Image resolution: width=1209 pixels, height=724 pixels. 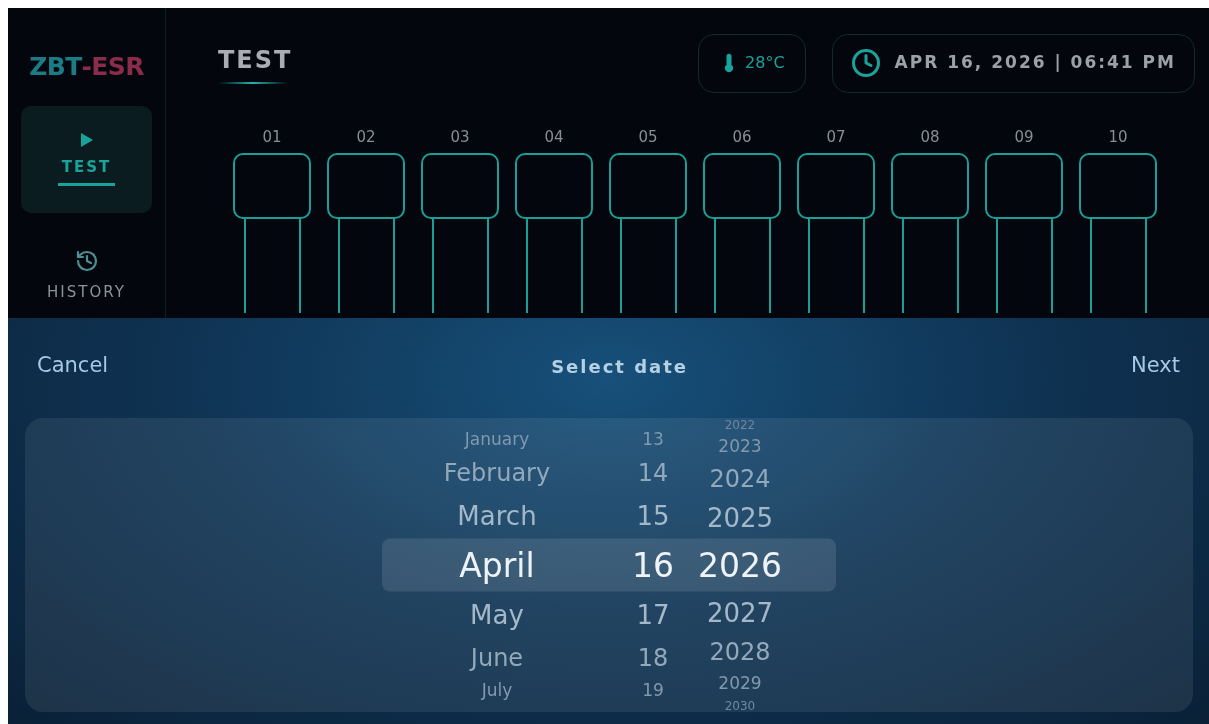 What do you see at coordinates (740, 651) in the screenshot?
I see `wheel-option: 2028` at bounding box center [740, 651].